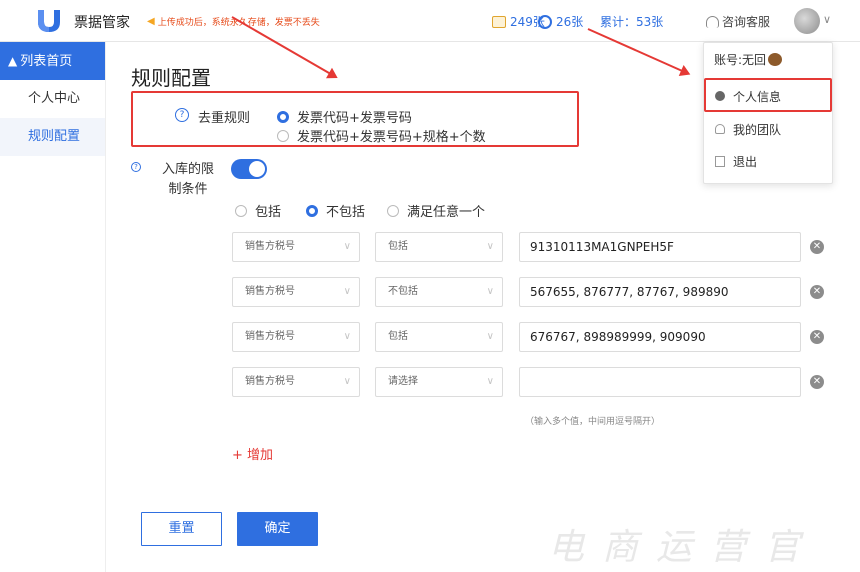 The width and height of the screenshot is (860, 572). Describe the element at coordinates (660, 247) in the screenshot. I see `rule-value-input: 91310113MA1GNPEH5F` at that location.